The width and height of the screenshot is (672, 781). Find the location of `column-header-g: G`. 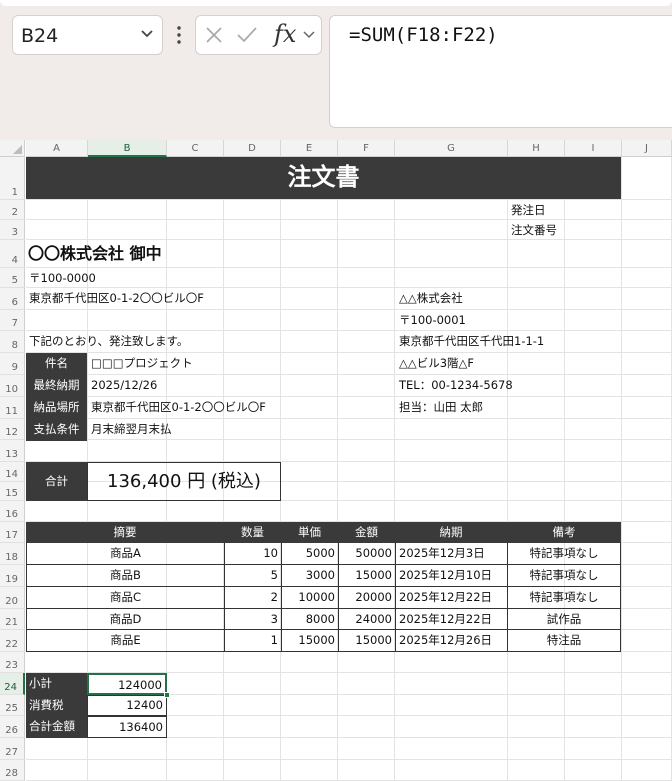

column-header-g: G is located at coordinates (451, 148).